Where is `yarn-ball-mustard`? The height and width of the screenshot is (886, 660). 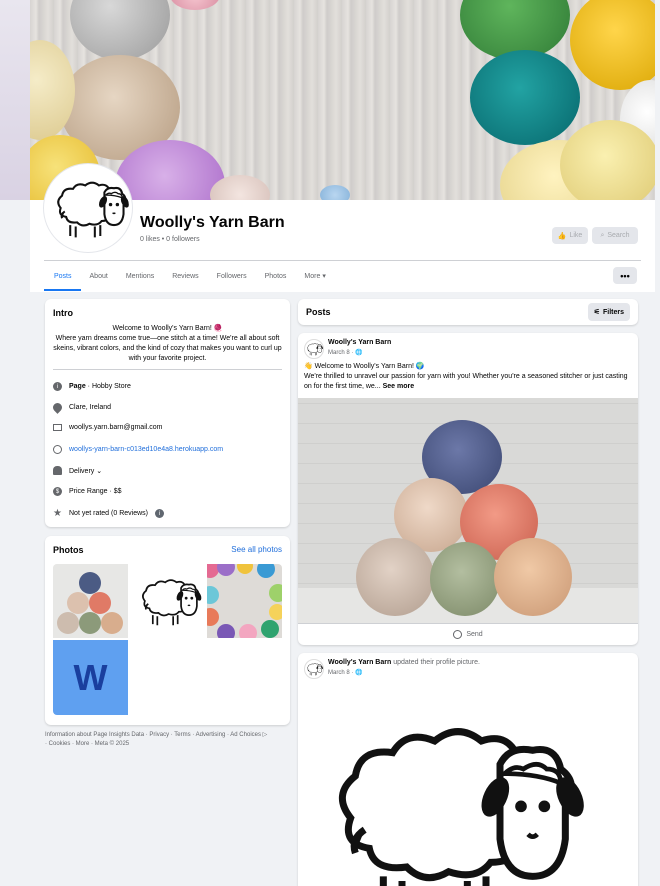
yarn-ball-mustard is located at coordinates (612, 45).